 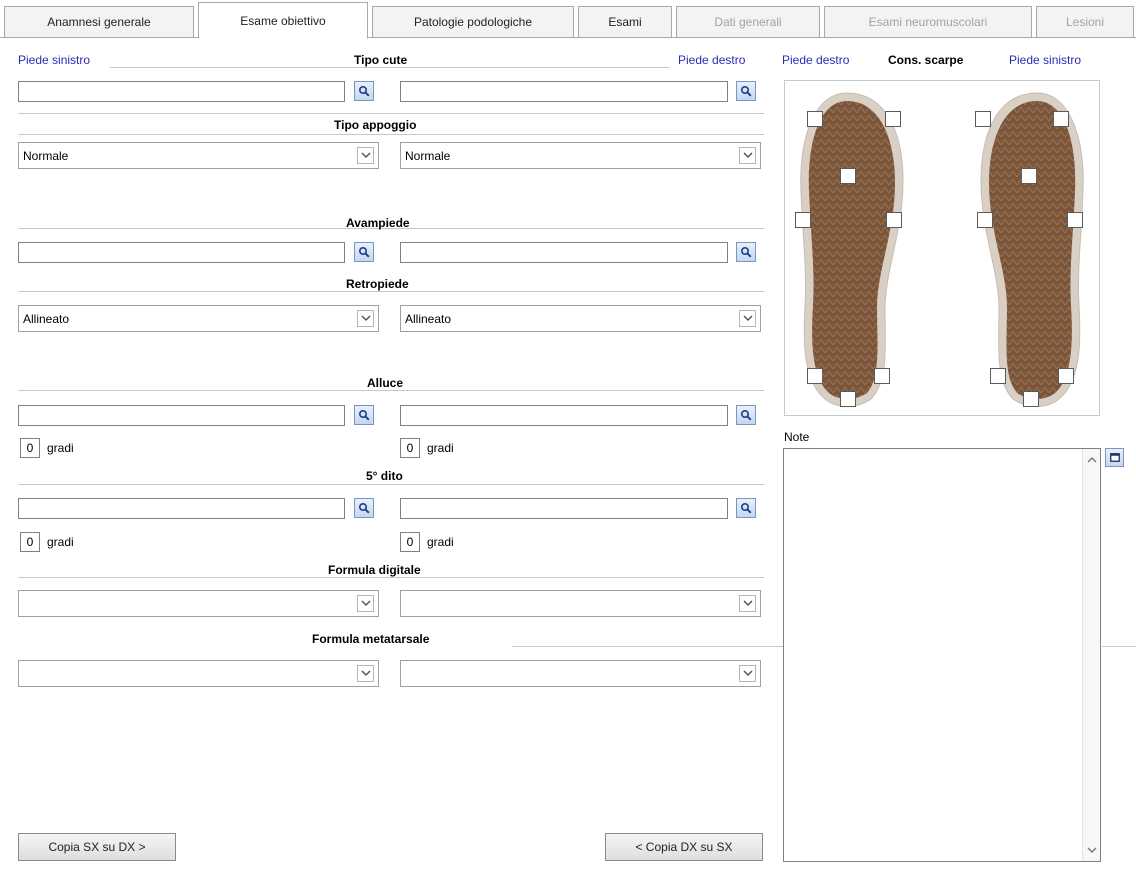 What do you see at coordinates (410, 448) in the screenshot?
I see `alluce-right-gradi-input: 0` at bounding box center [410, 448].